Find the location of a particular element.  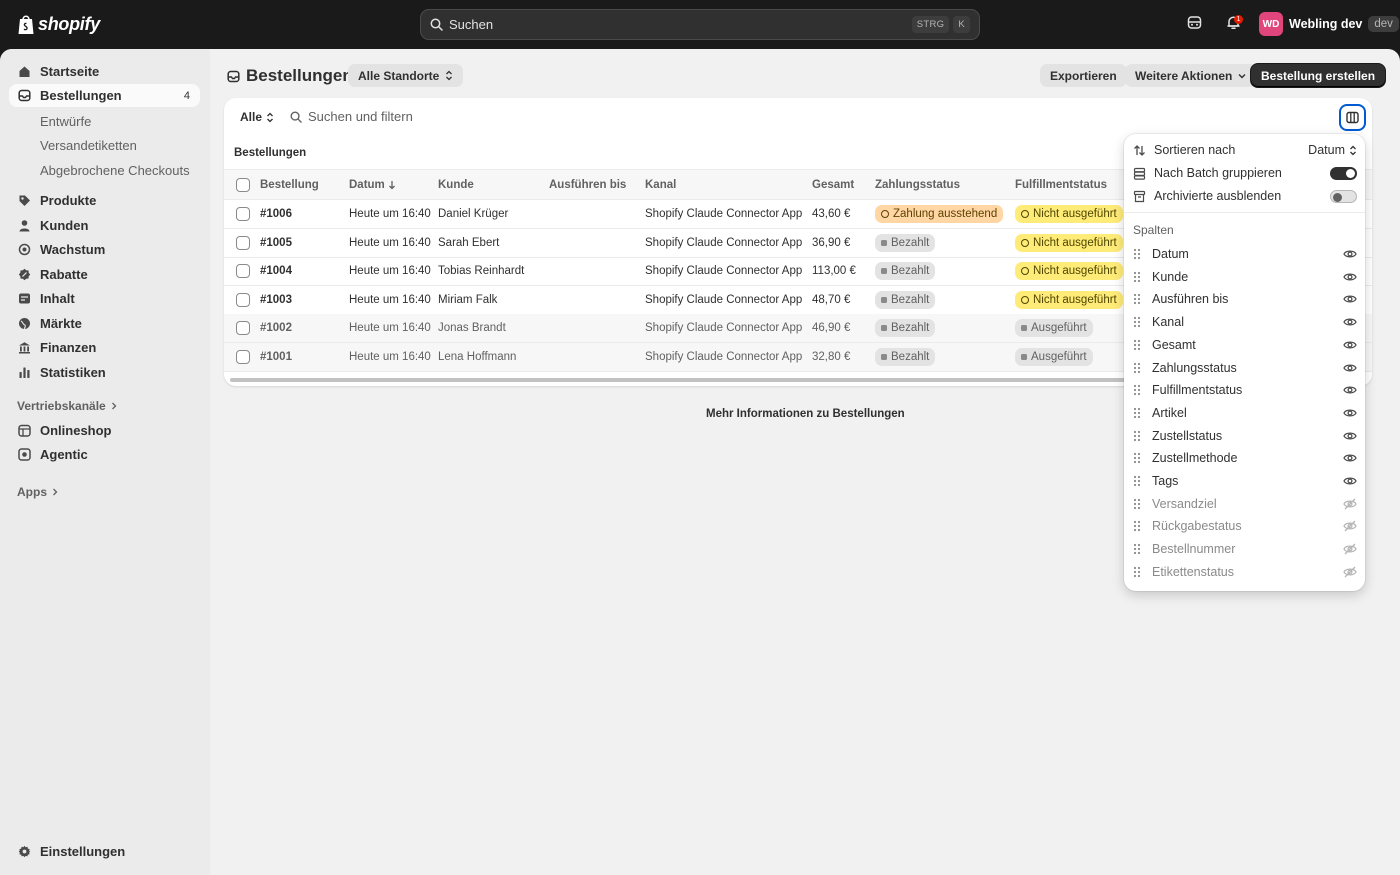

column-toggle-item: Tags is located at coordinates (1245, 481).